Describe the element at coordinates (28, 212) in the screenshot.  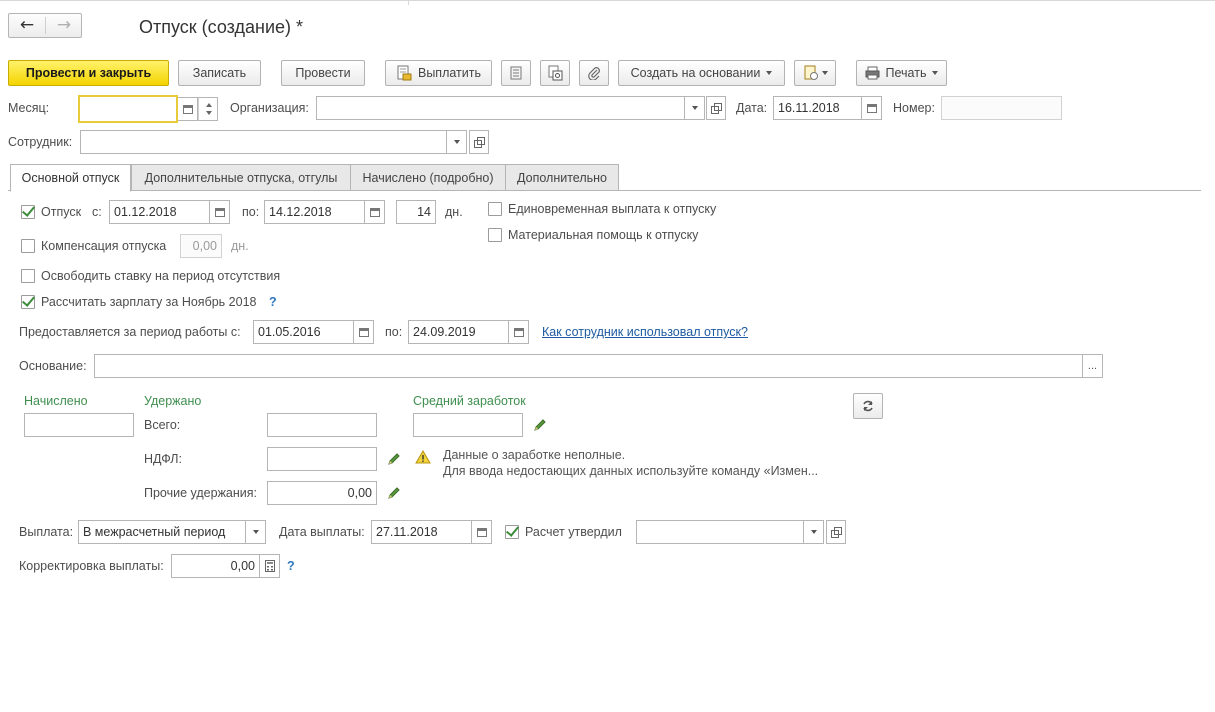
I see `vacation-checkbox` at that location.